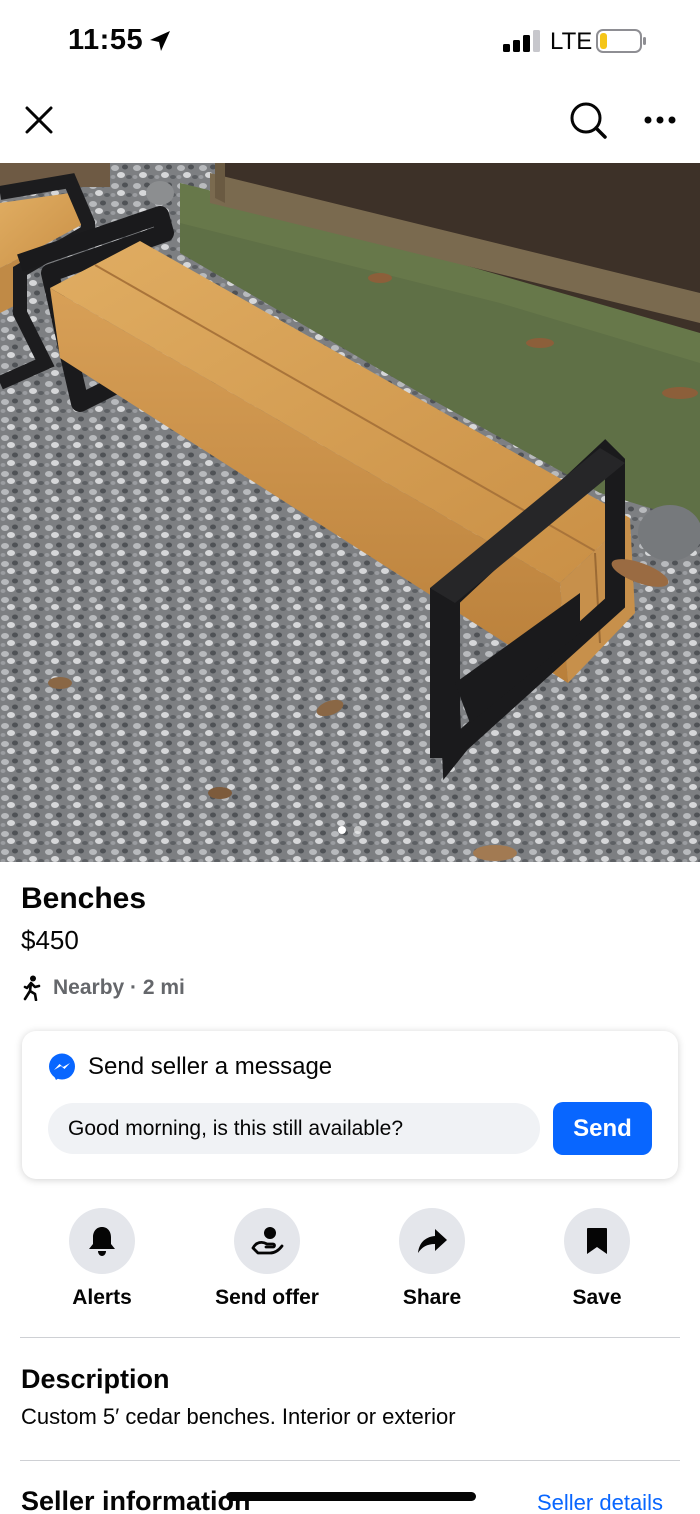  I want to click on save-icon-circle, so click(597, 1241).